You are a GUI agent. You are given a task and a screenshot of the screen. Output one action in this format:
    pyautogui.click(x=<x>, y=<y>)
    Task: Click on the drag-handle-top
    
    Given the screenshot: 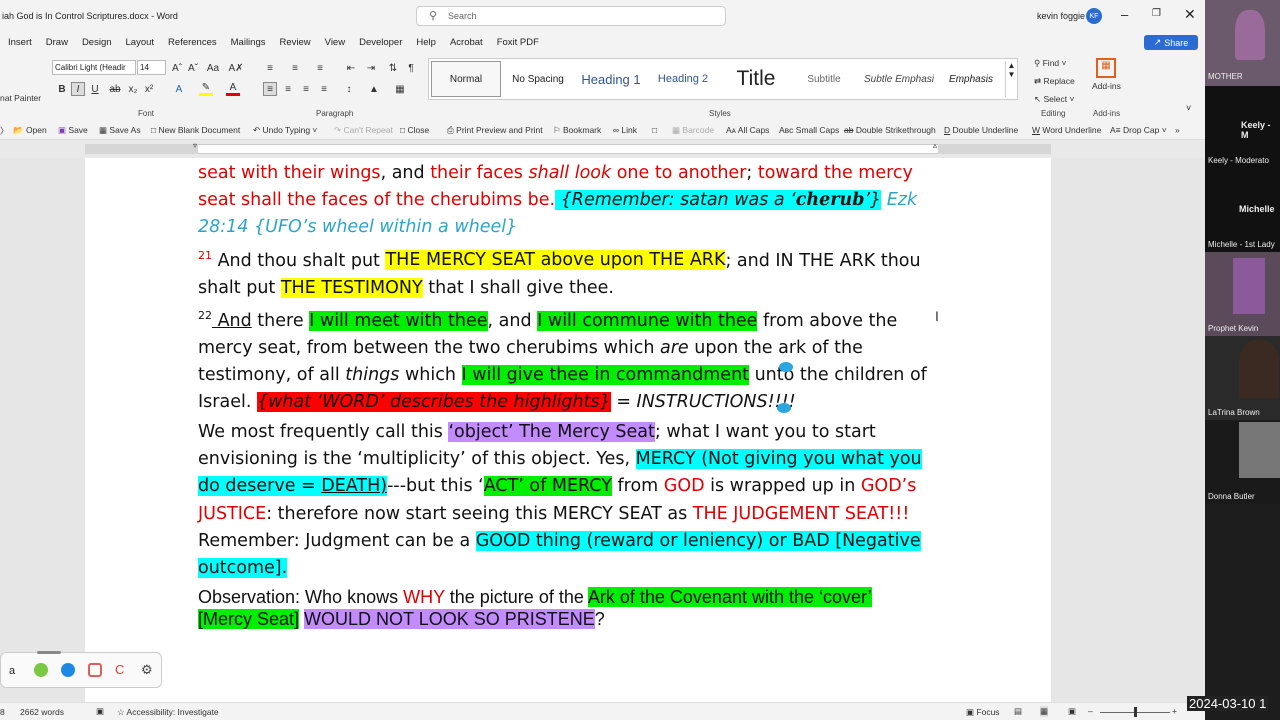 What is the action you would take?
    pyautogui.click(x=786, y=367)
    